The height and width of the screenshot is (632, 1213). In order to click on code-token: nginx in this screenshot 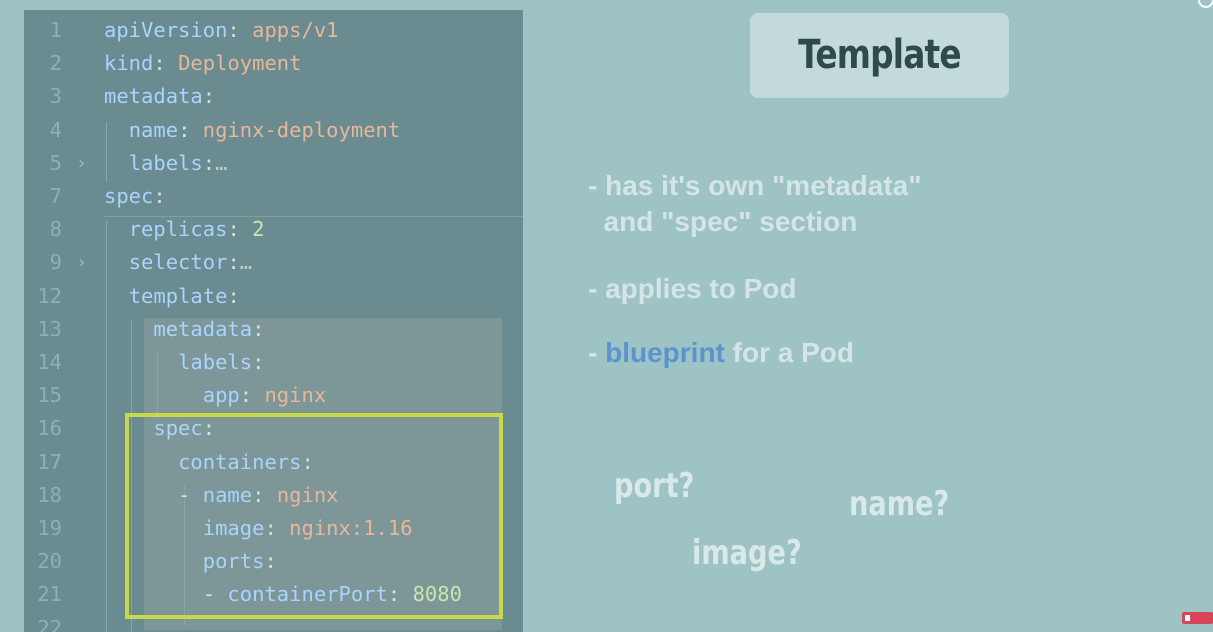, I will do `click(295, 395)`.